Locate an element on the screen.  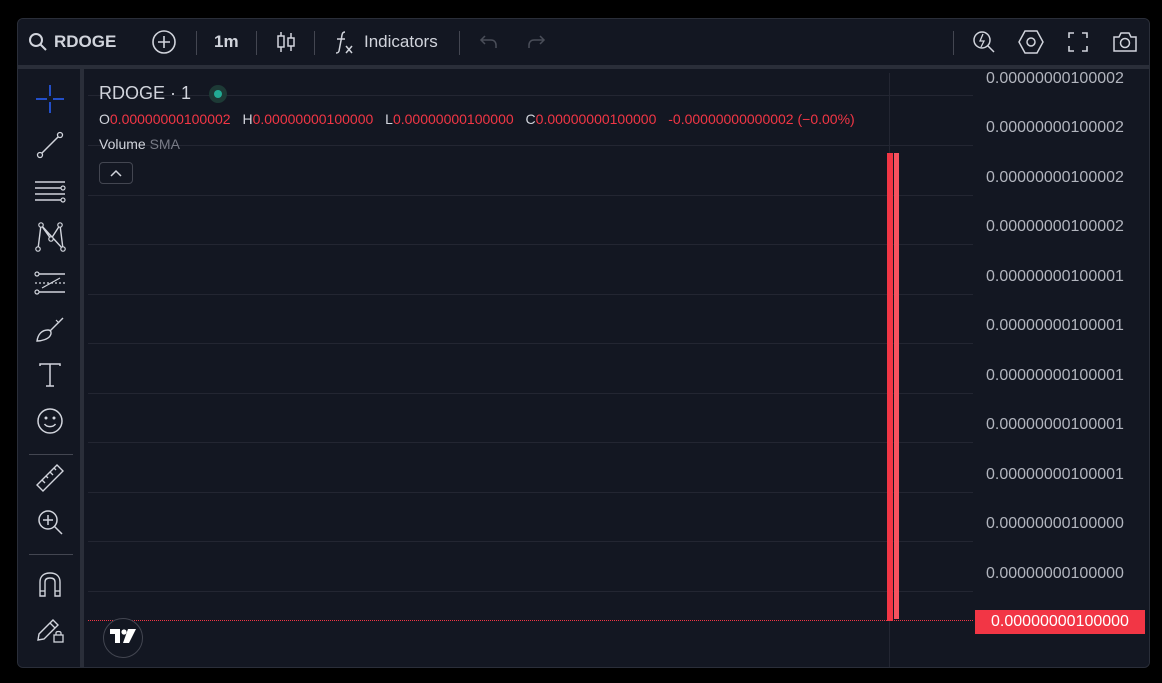
market-status-dot is located at coordinates (218, 94).